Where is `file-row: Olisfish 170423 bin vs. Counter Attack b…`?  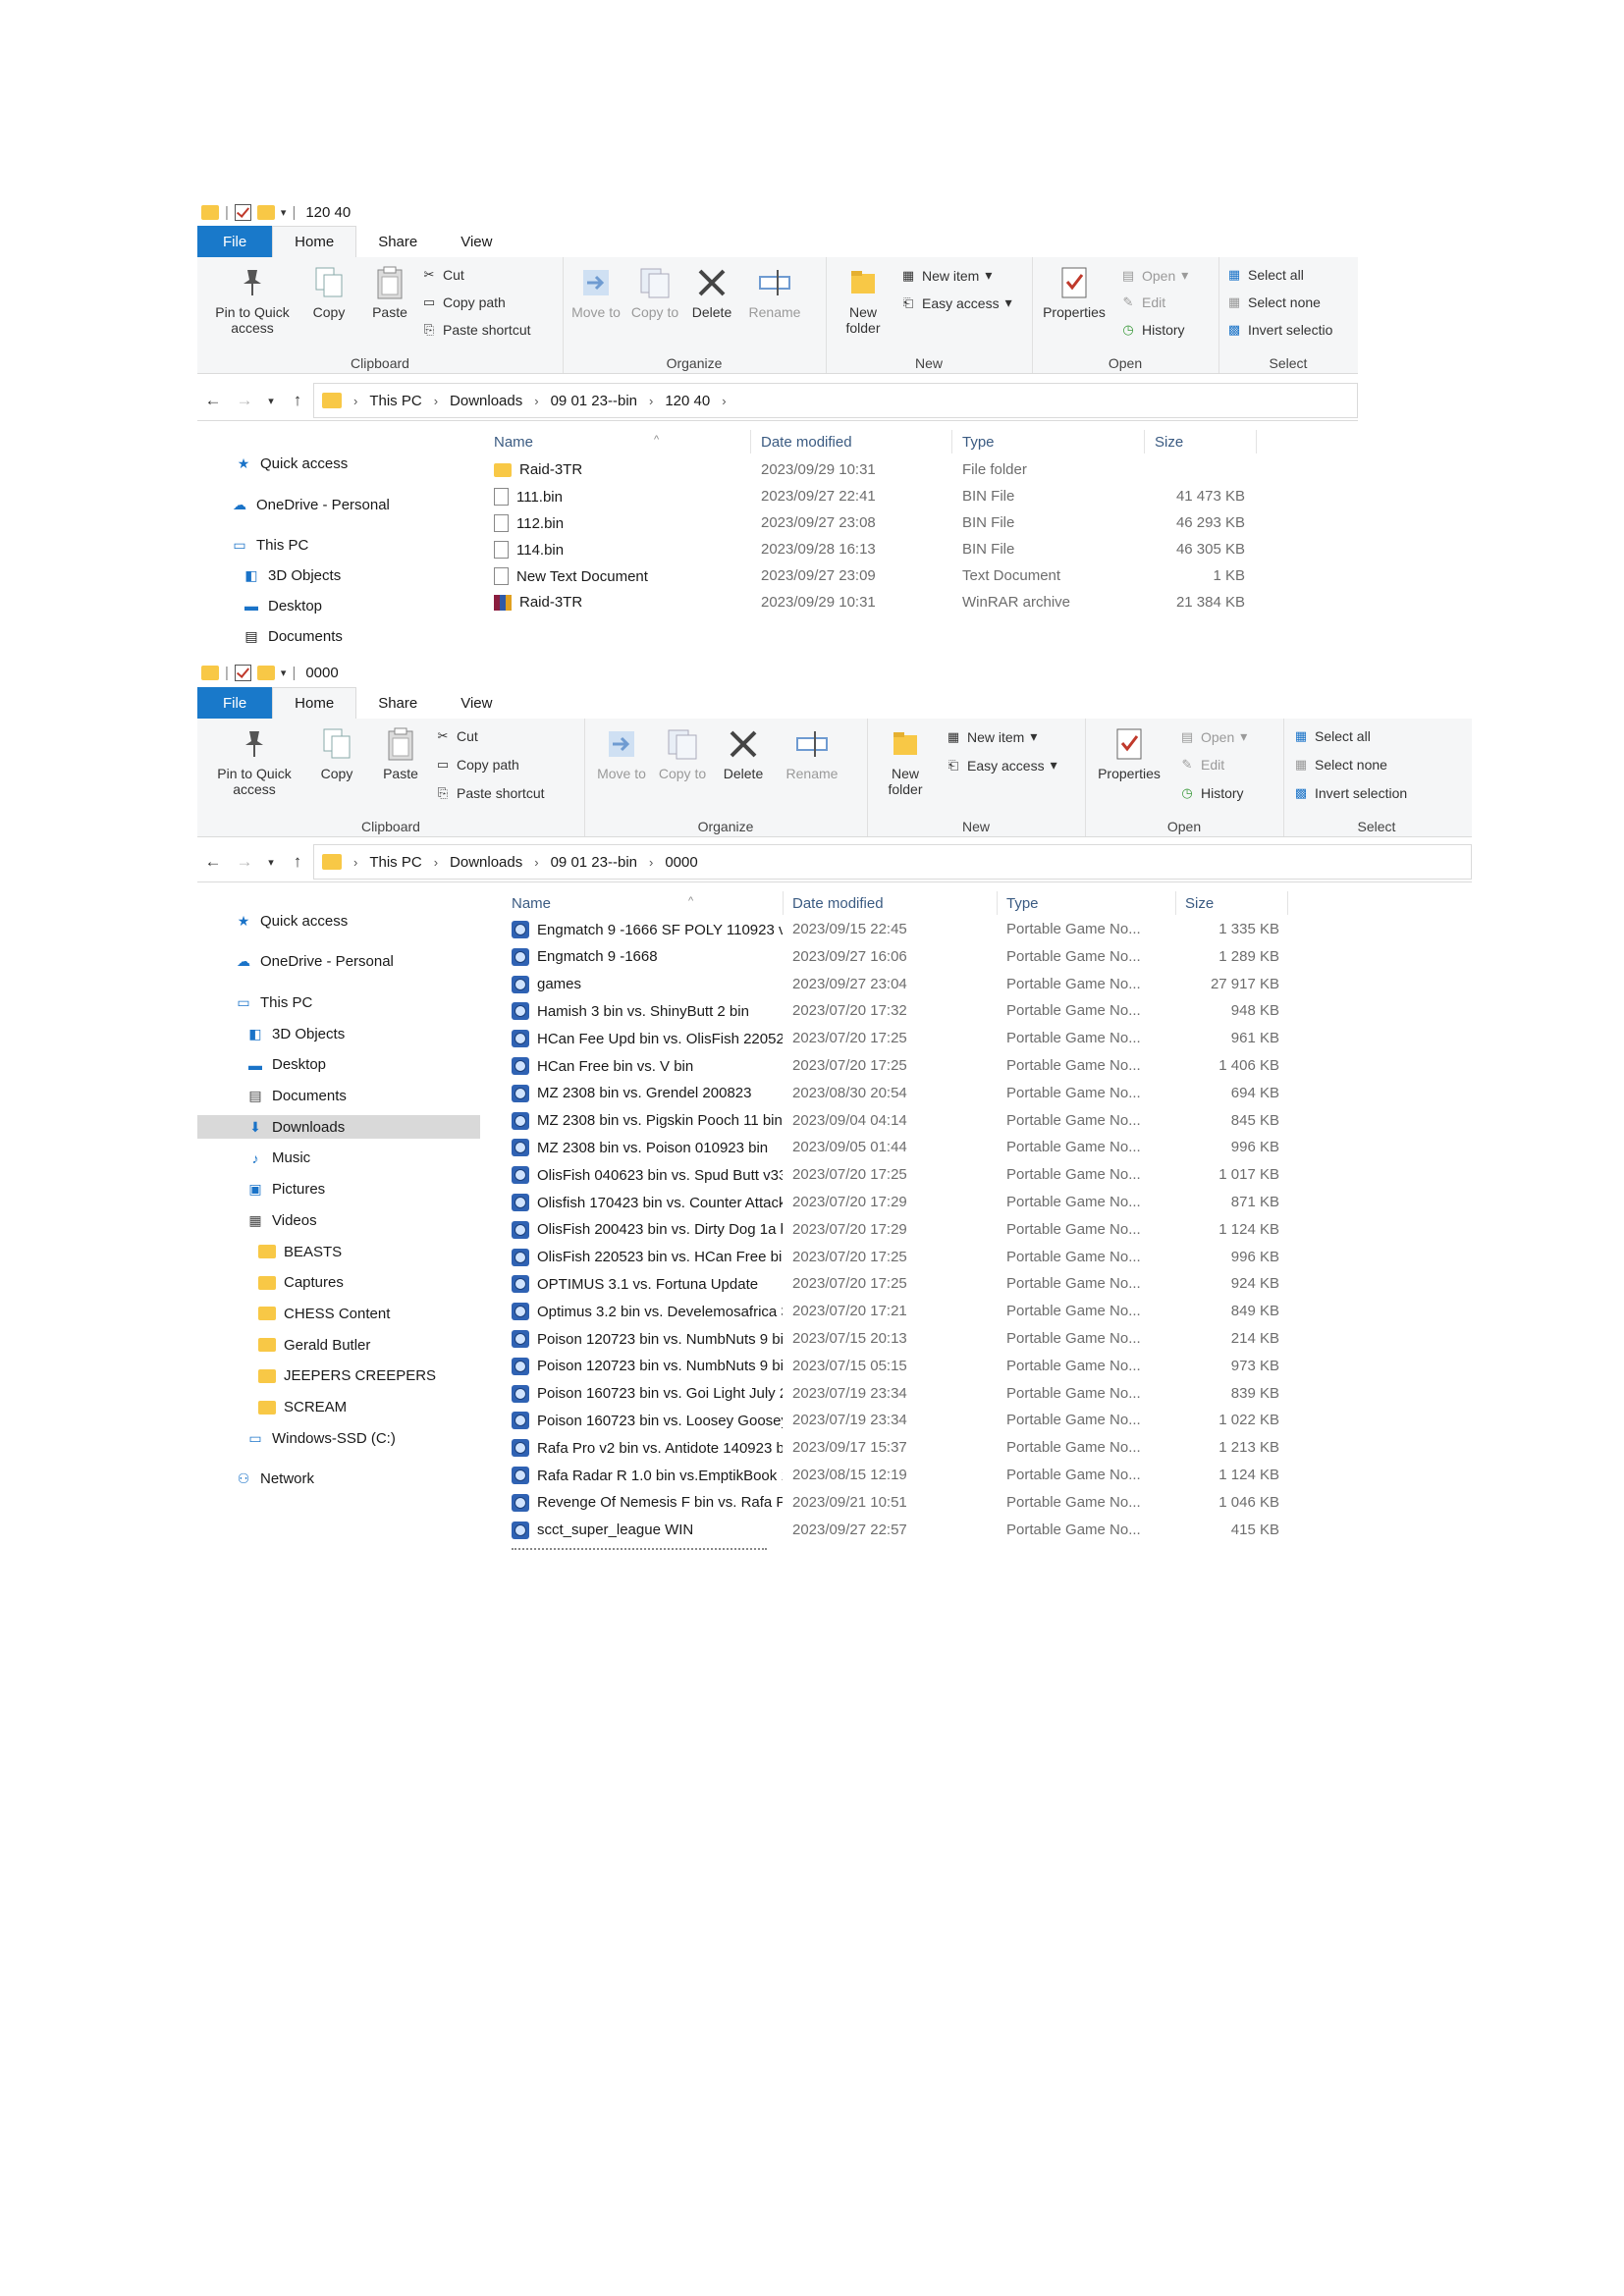
file-row: Olisfish 170423 bin vs. Counter Attack b… is located at coordinates (952, 1203).